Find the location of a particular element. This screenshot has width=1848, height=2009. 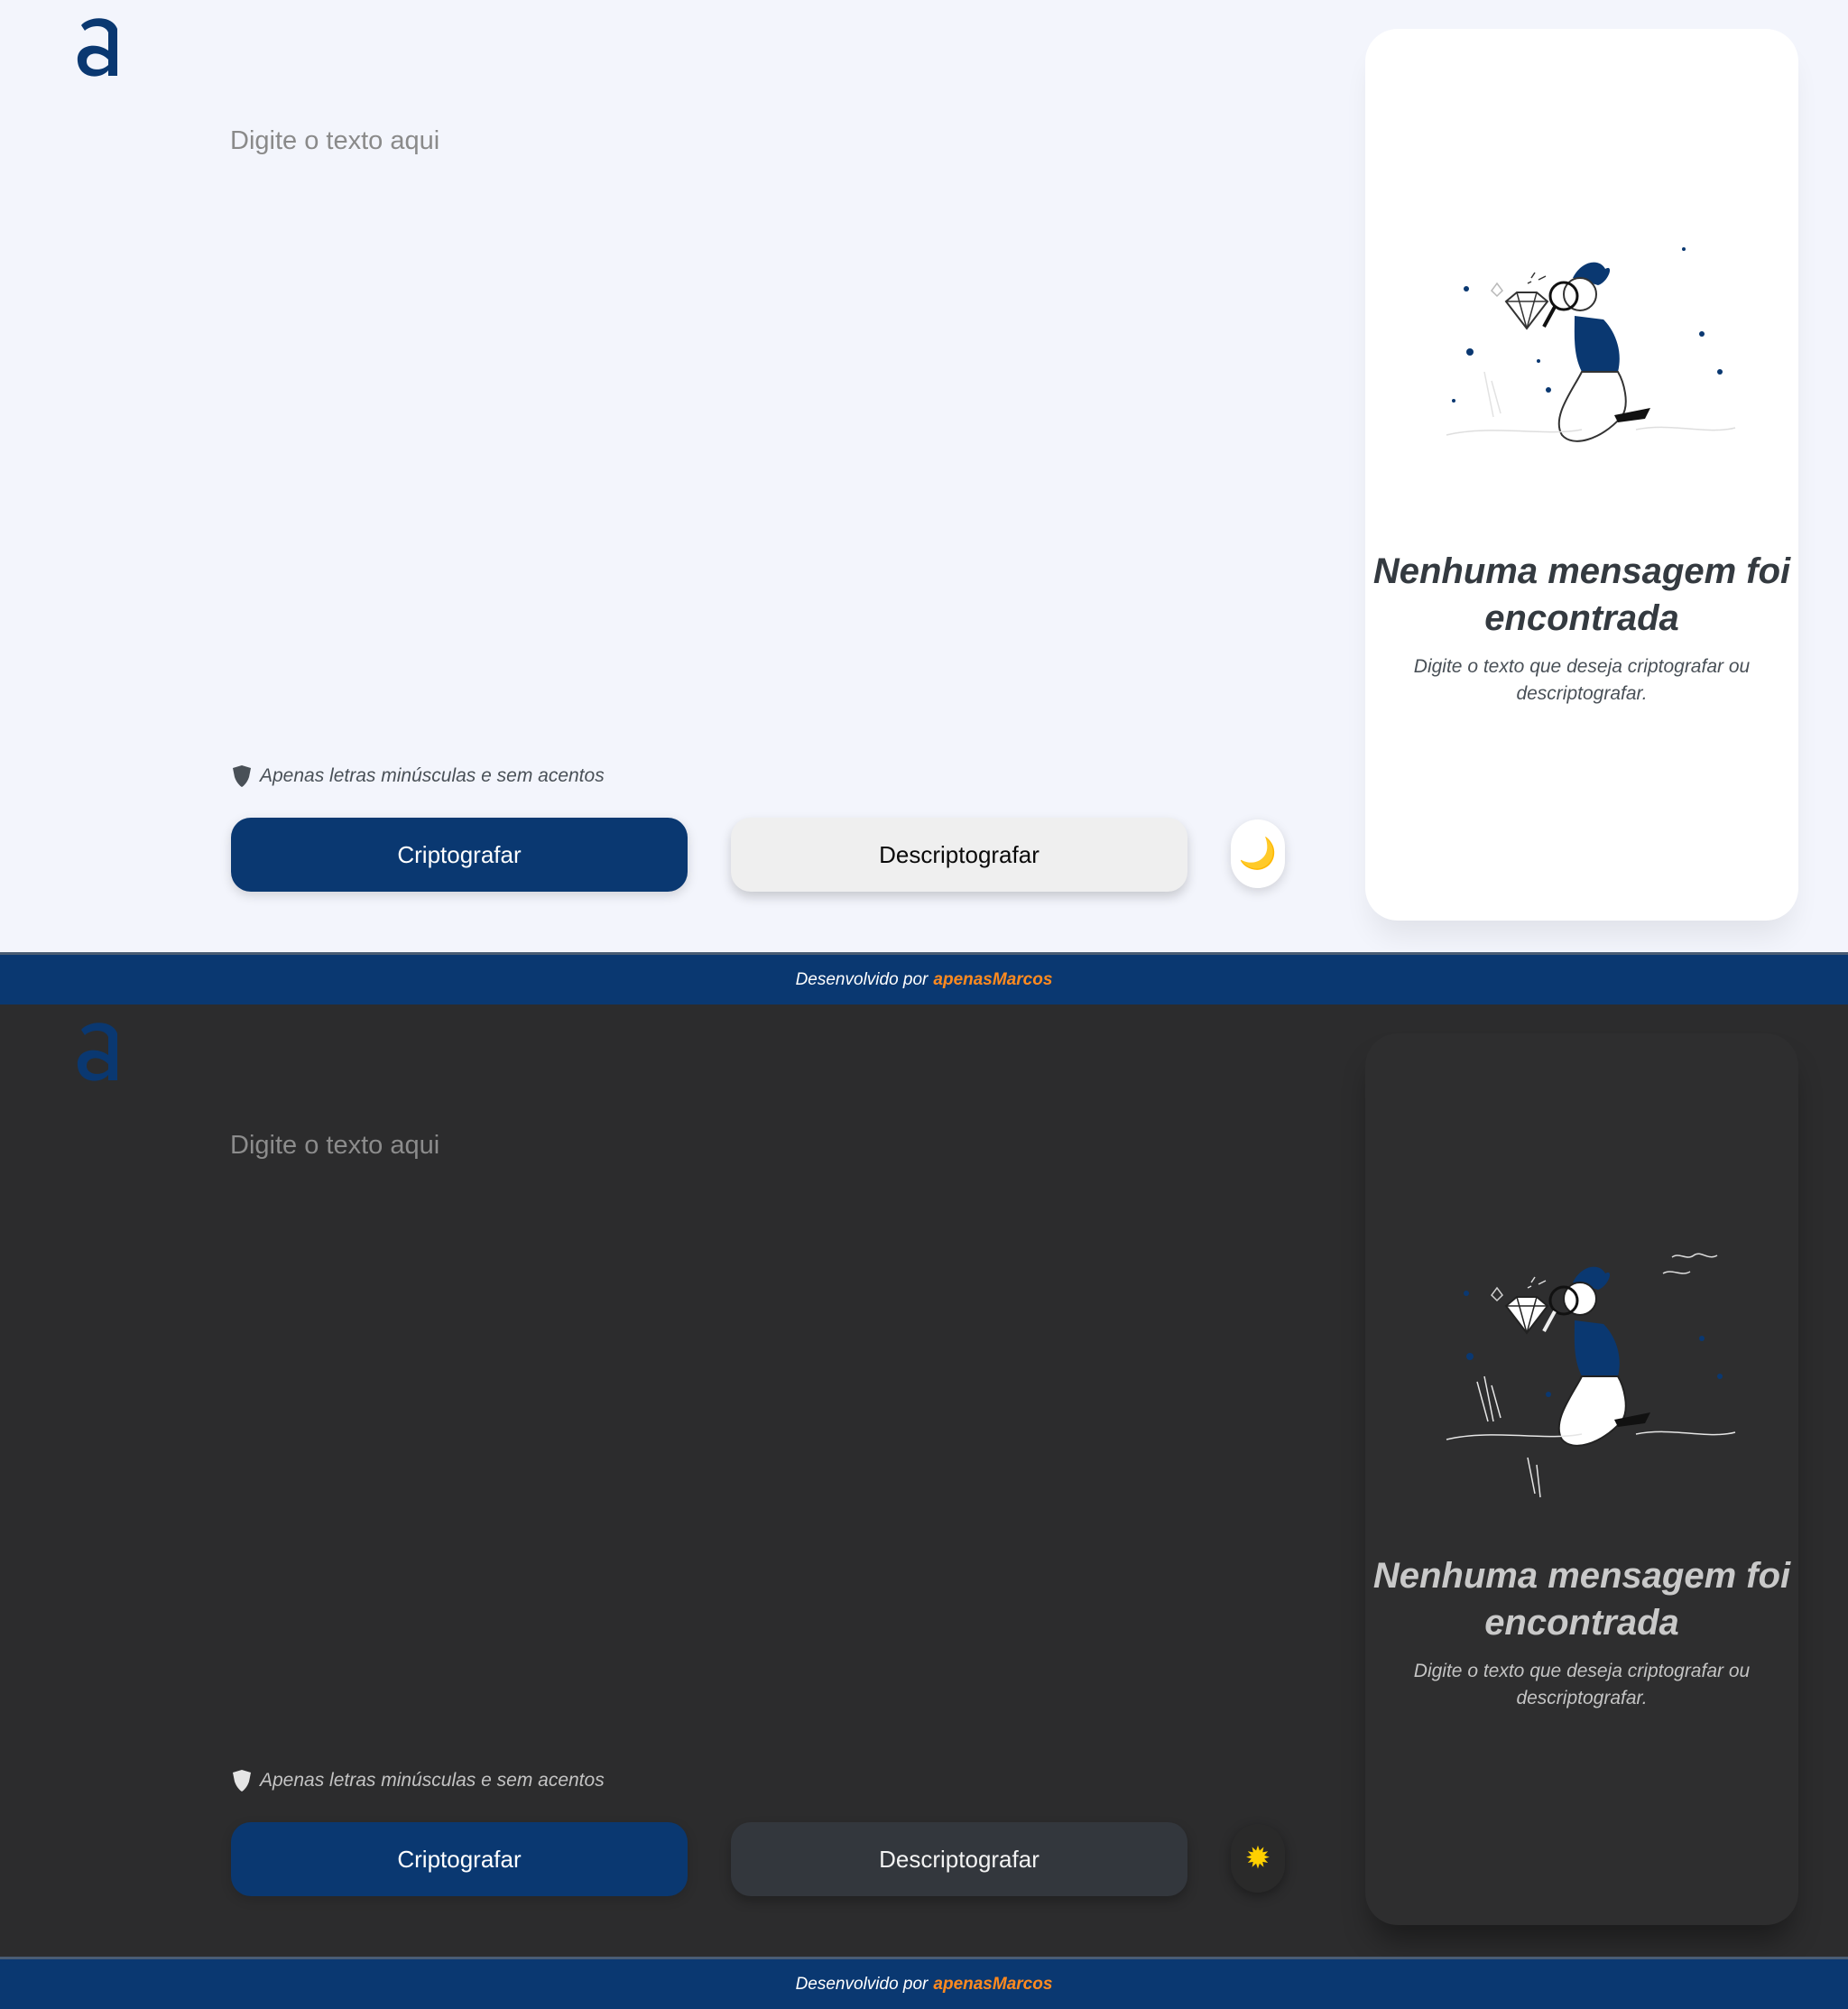

theme-toggle-button: ✹ is located at coordinates (1258, 1858).